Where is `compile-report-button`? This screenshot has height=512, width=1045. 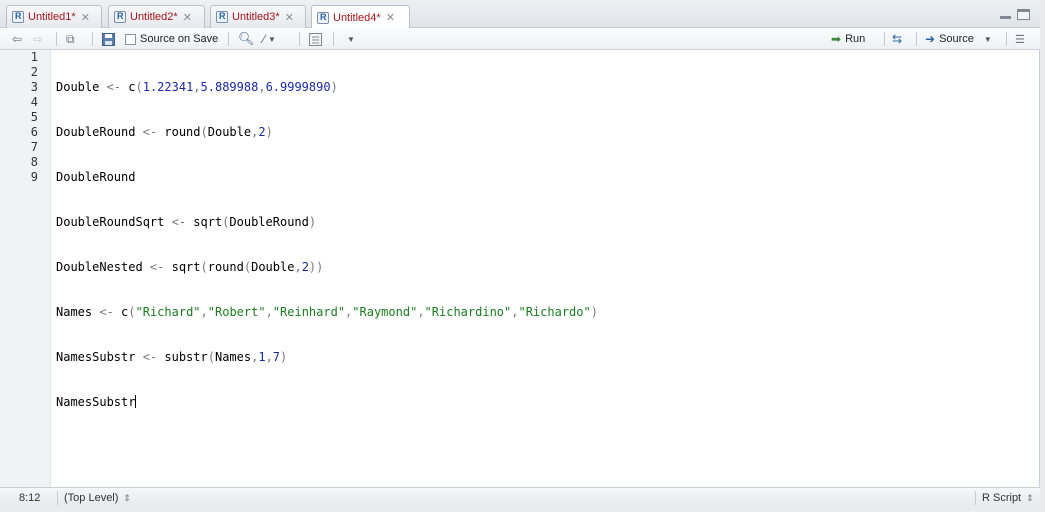 compile-report-button is located at coordinates (315, 39).